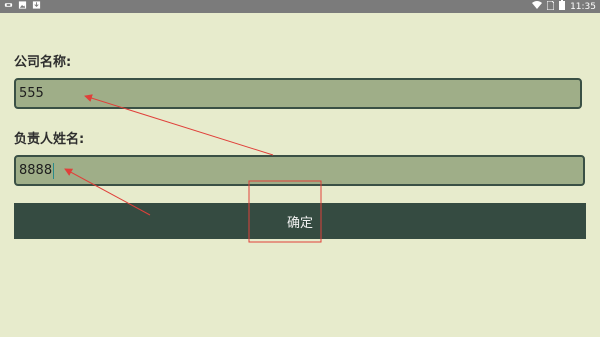 The height and width of the screenshot is (337, 600). Describe the element at coordinates (36, 6) in the screenshot. I see `download-icon` at that location.